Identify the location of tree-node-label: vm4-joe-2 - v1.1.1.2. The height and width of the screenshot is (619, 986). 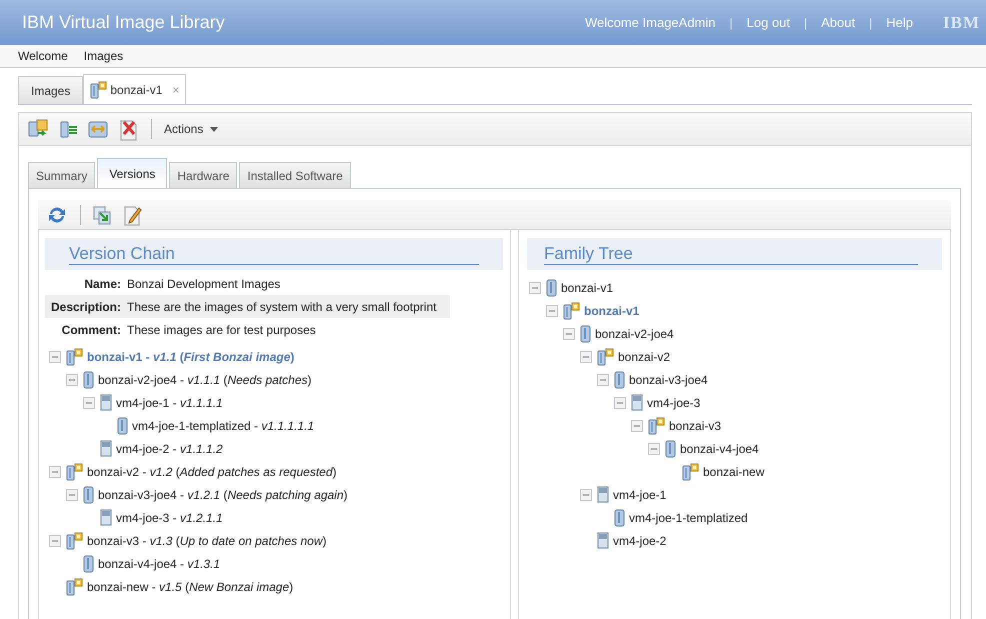
(169, 449).